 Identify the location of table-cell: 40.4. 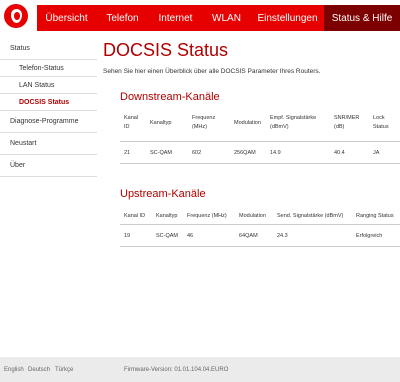
(339, 153).